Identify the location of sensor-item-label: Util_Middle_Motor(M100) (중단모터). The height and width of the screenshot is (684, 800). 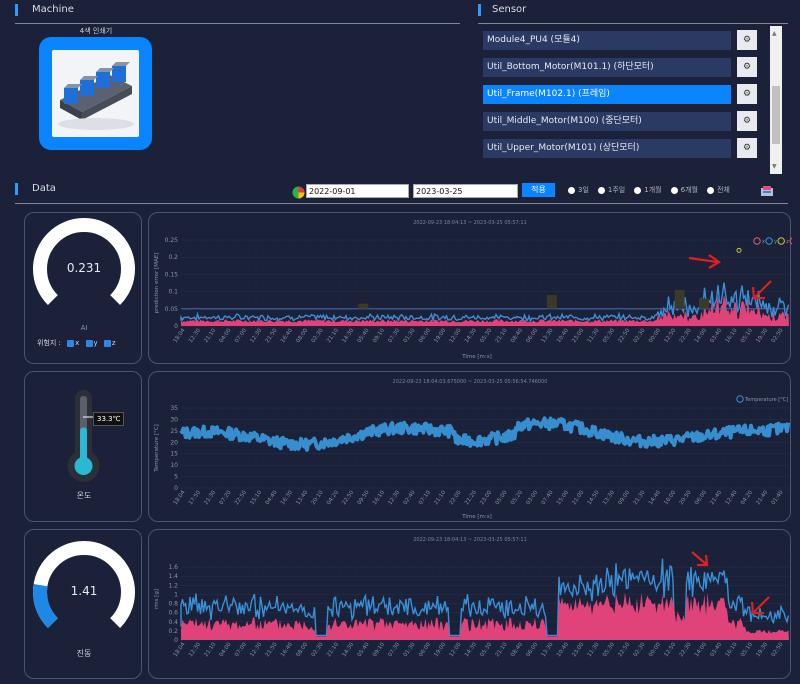
(607, 121).